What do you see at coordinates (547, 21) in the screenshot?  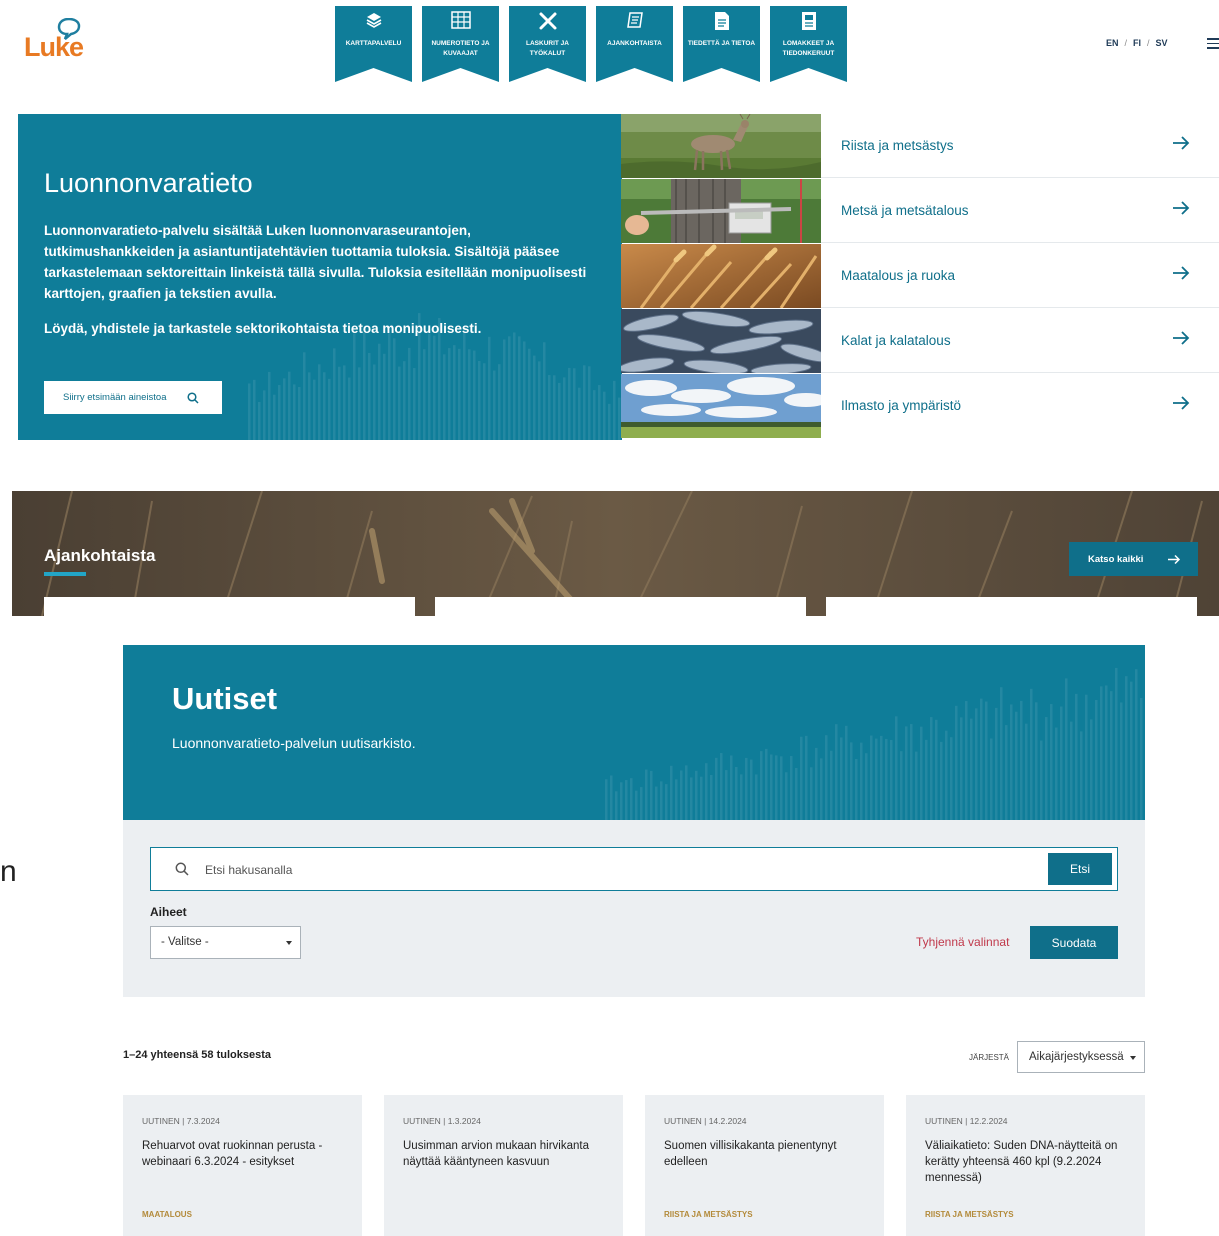 I see `tools-icon` at bounding box center [547, 21].